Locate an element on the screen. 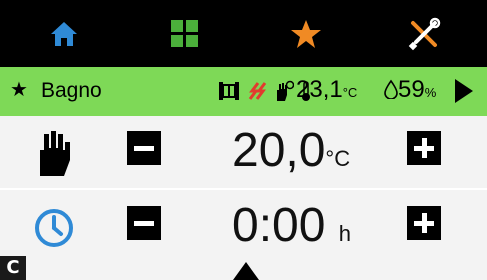 This screenshot has height=280, width=487. home-icon is located at coordinates (64, 34).